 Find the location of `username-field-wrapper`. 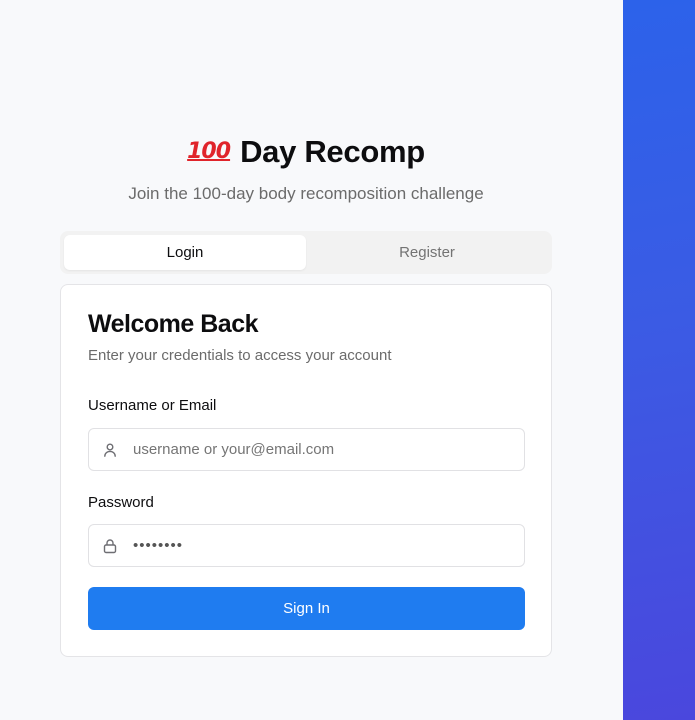

username-field-wrapper is located at coordinates (306, 449).